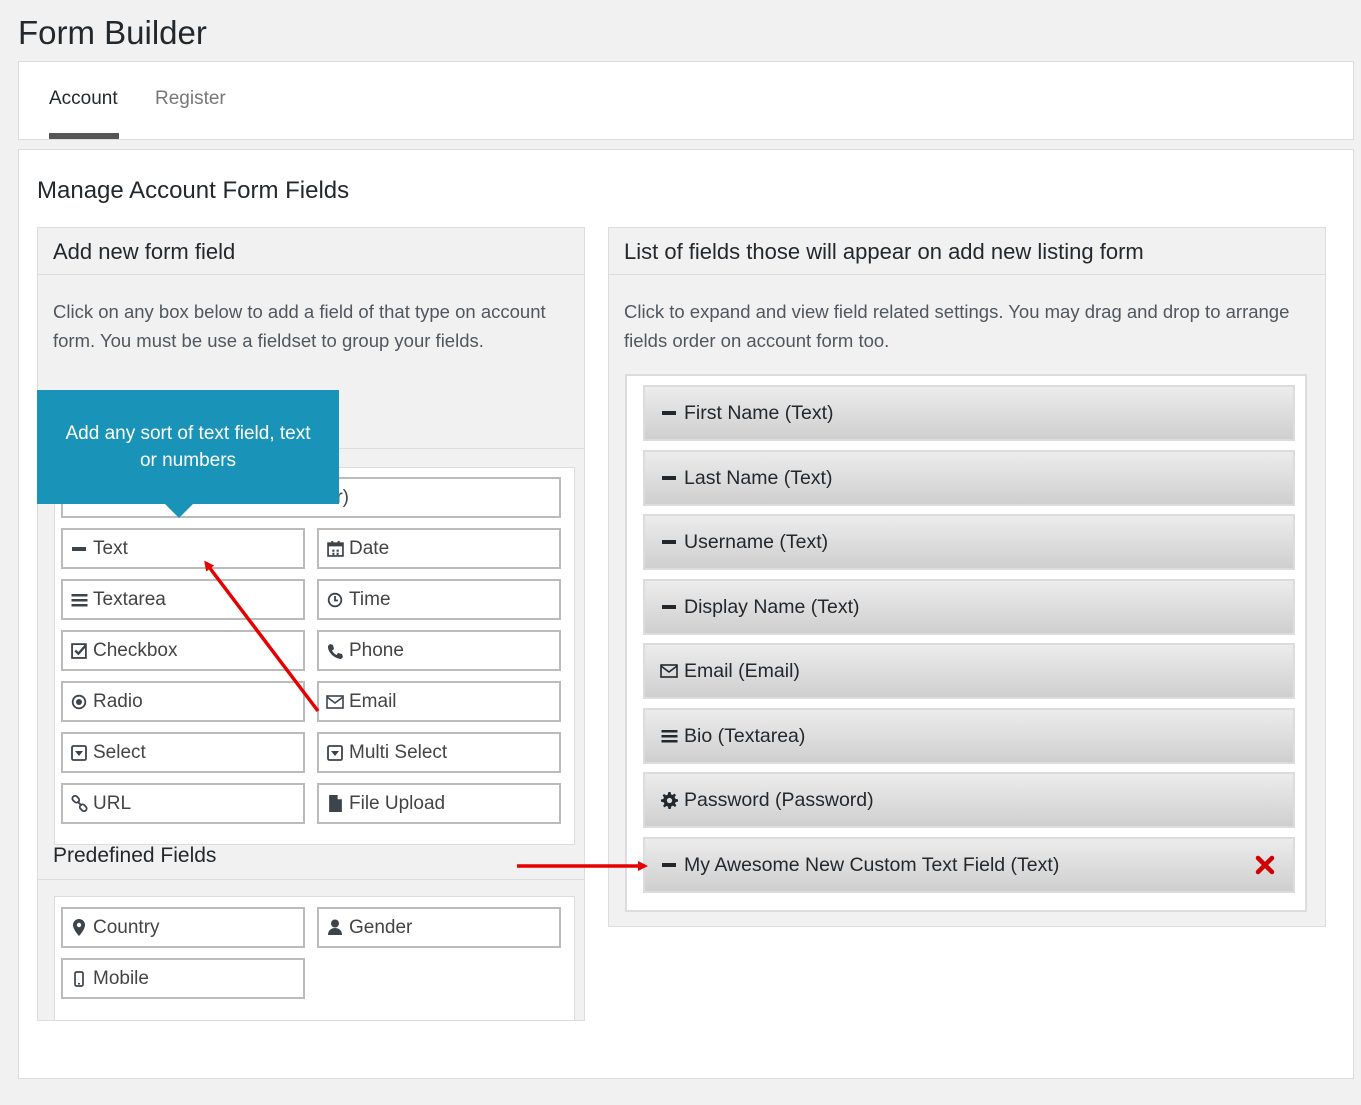 This screenshot has height=1105, width=1361. I want to click on calendar-icon, so click(335, 549).